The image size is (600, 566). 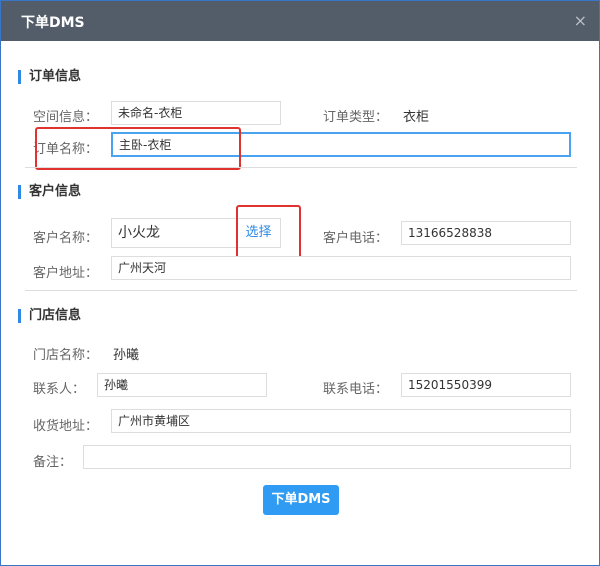 What do you see at coordinates (66, 273) in the screenshot?
I see `customer-address-label: 客户地址：` at bounding box center [66, 273].